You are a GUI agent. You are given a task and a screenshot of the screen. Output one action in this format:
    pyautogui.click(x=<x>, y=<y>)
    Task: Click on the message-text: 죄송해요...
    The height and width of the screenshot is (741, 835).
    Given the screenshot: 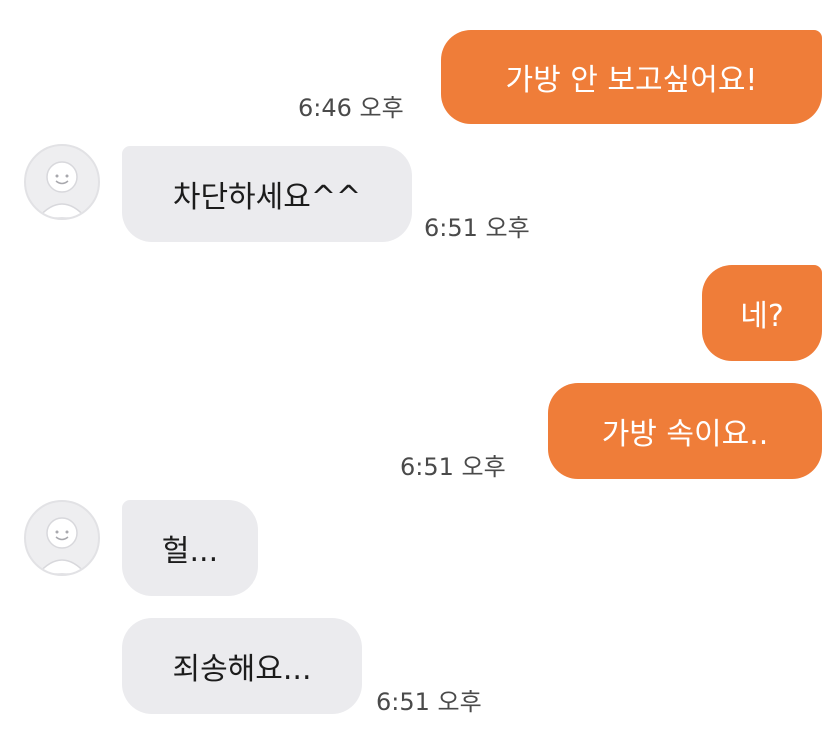 What is the action you would take?
    pyautogui.click(x=242, y=669)
    